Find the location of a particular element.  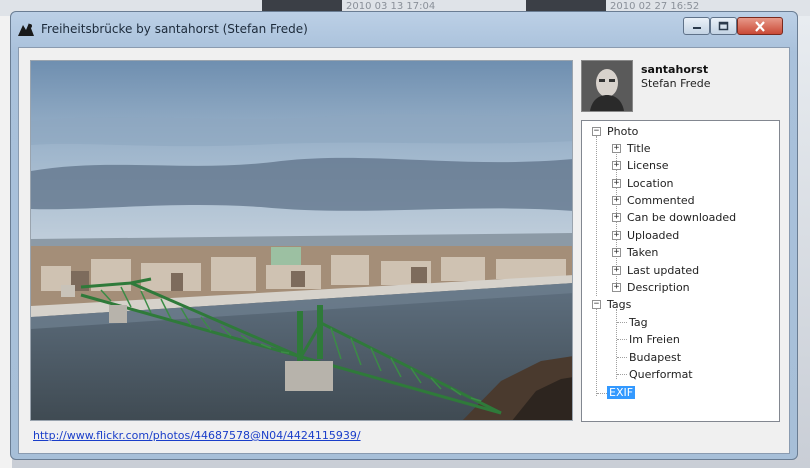

tree-node-label: Im Freien is located at coordinates (654, 339).